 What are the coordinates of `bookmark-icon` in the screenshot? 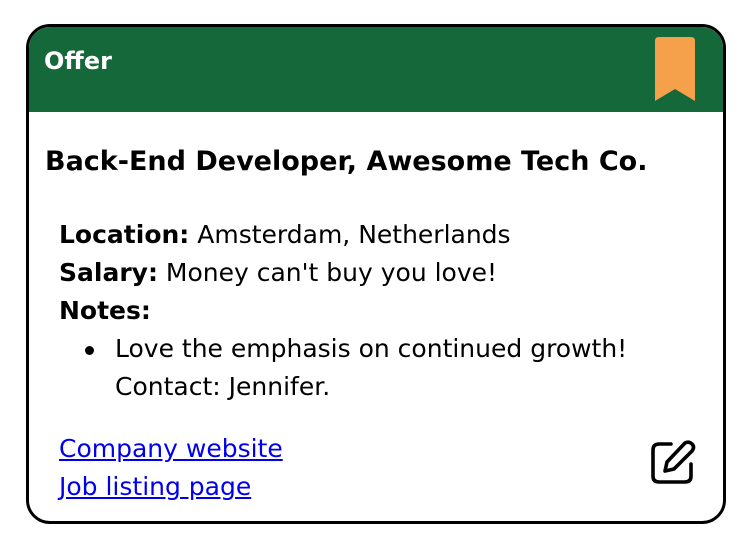 It's located at (675, 69).